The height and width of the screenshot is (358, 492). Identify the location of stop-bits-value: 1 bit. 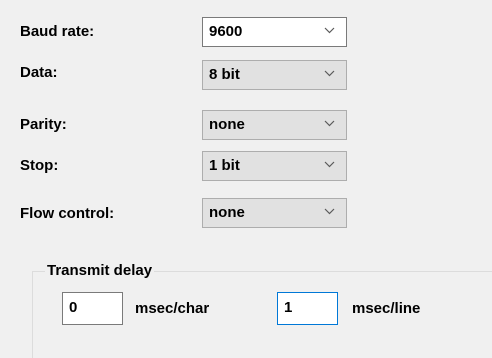
(224, 165).